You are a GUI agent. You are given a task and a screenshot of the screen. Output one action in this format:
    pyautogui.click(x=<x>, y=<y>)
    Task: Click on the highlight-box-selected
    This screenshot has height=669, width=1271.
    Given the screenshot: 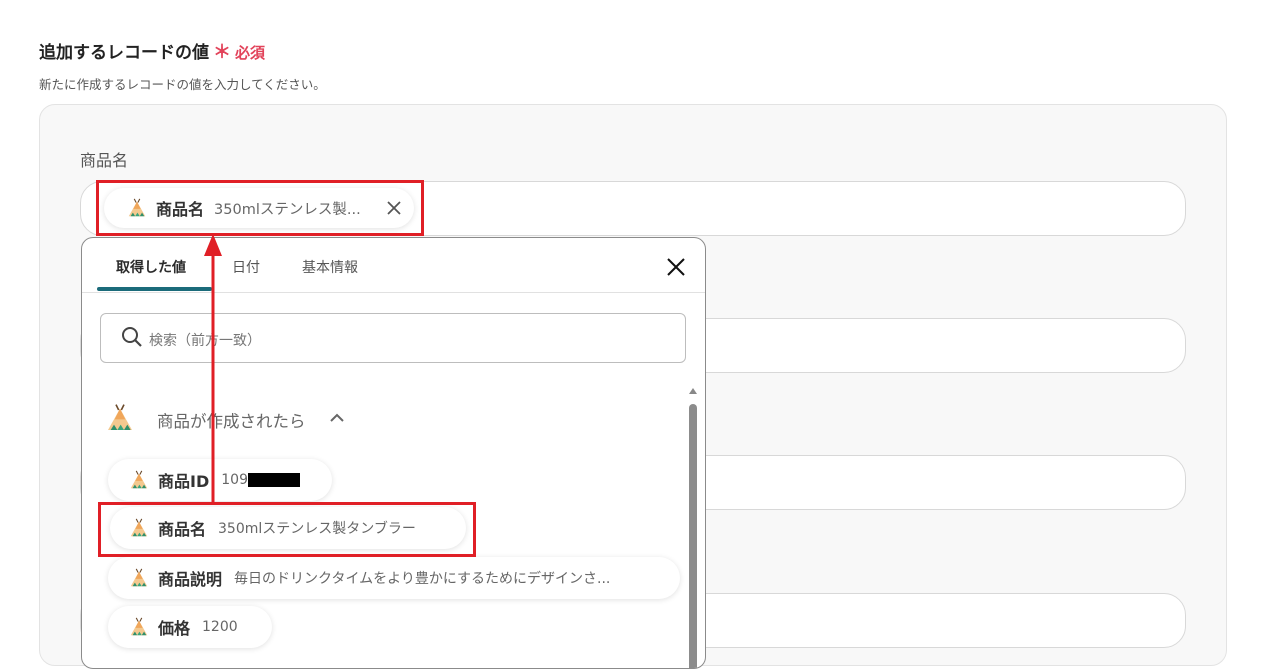 What is the action you would take?
    pyautogui.click(x=260, y=208)
    